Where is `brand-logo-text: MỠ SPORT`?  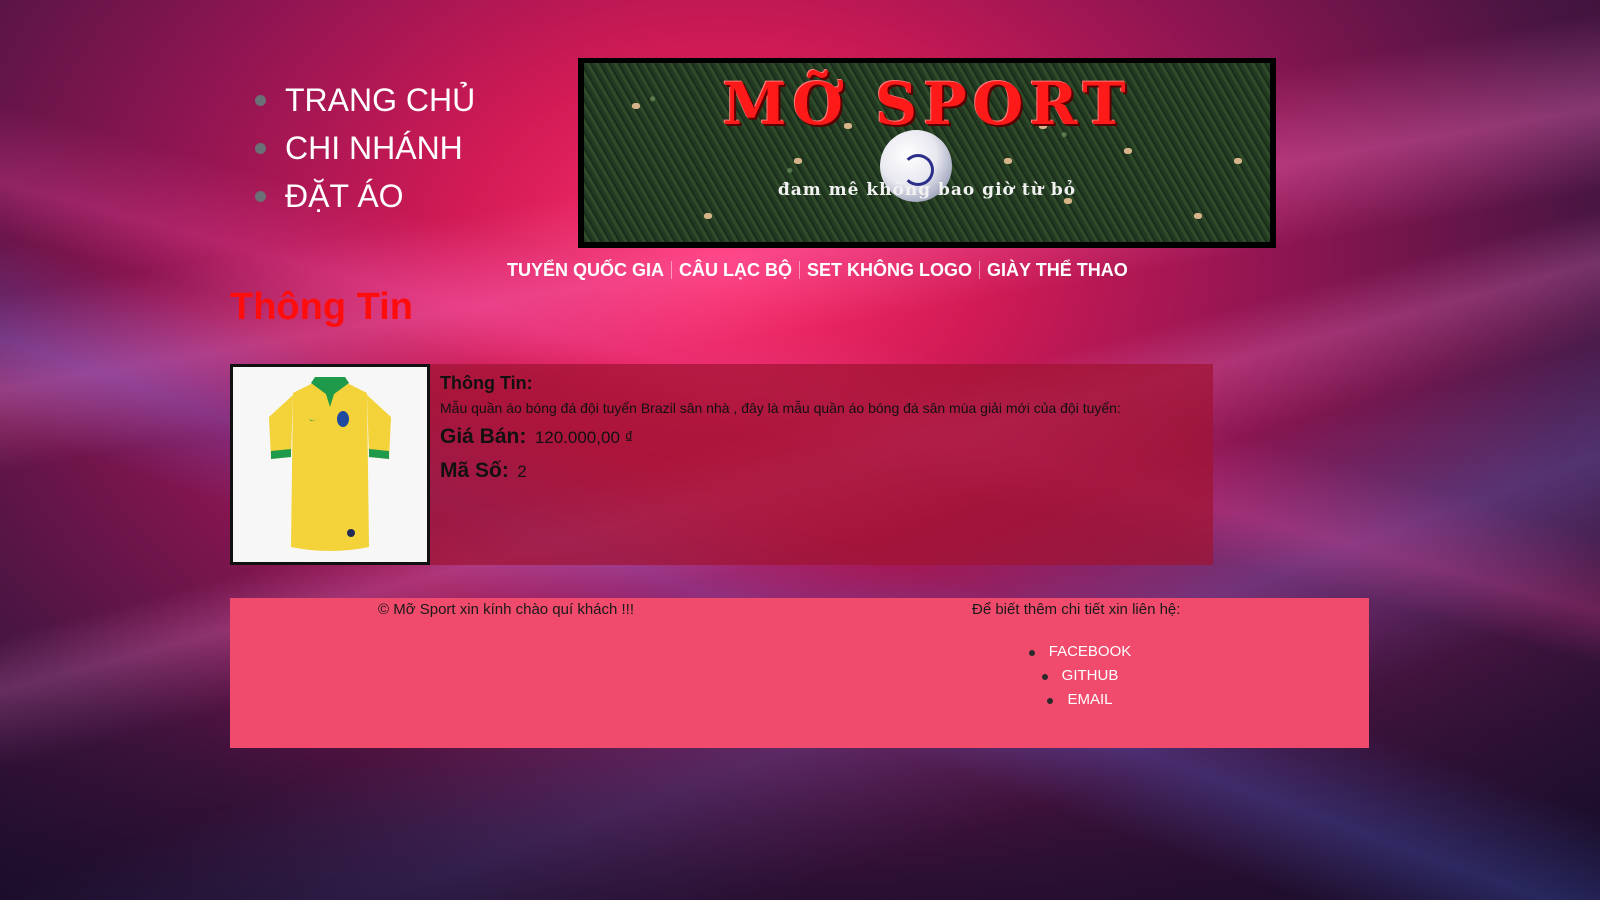
brand-logo-text: MỠ SPORT is located at coordinates (927, 104).